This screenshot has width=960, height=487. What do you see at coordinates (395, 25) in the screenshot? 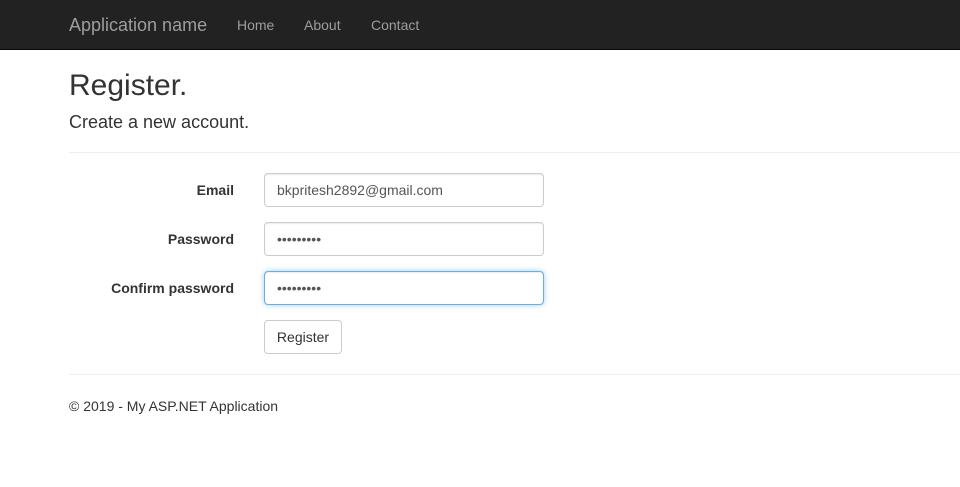
I see `nav-link-contact: Contact` at bounding box center [395, 25].